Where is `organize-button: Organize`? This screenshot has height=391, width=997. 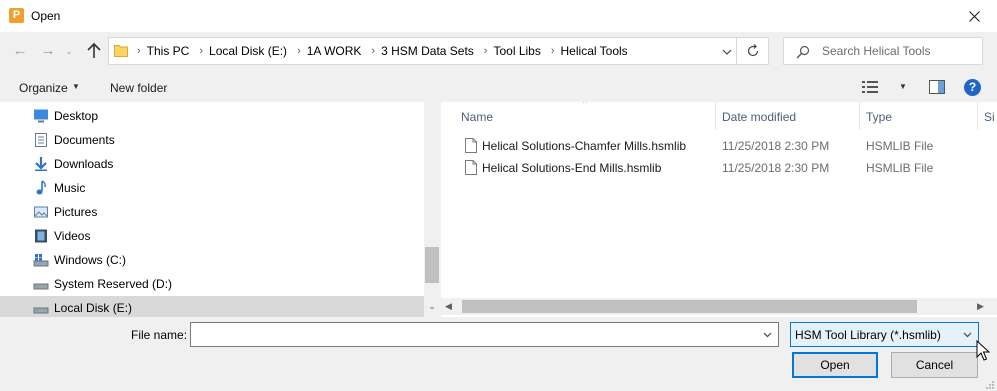 organize-button: Organize is located at coordinates (43, 88).